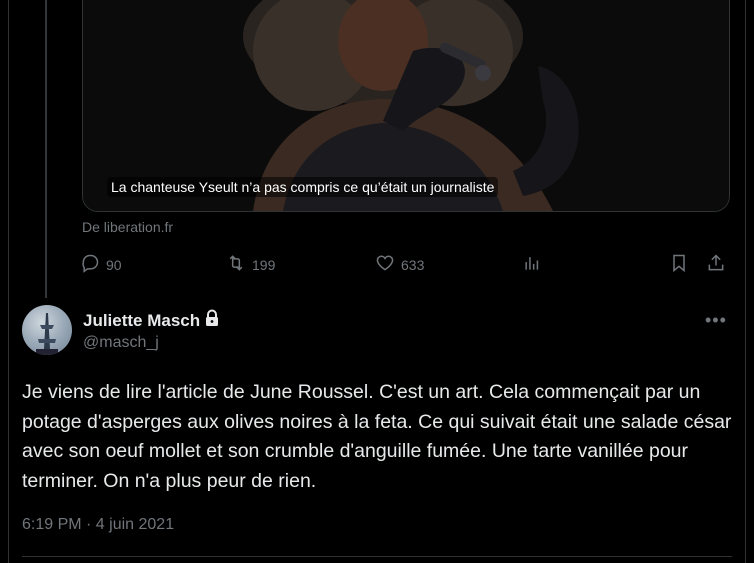 The image size is (754, 563). What do you see at coordinates (264, 264) in the screenshot?
I see `retweet-count: 199` at bounding box center [264, 264].